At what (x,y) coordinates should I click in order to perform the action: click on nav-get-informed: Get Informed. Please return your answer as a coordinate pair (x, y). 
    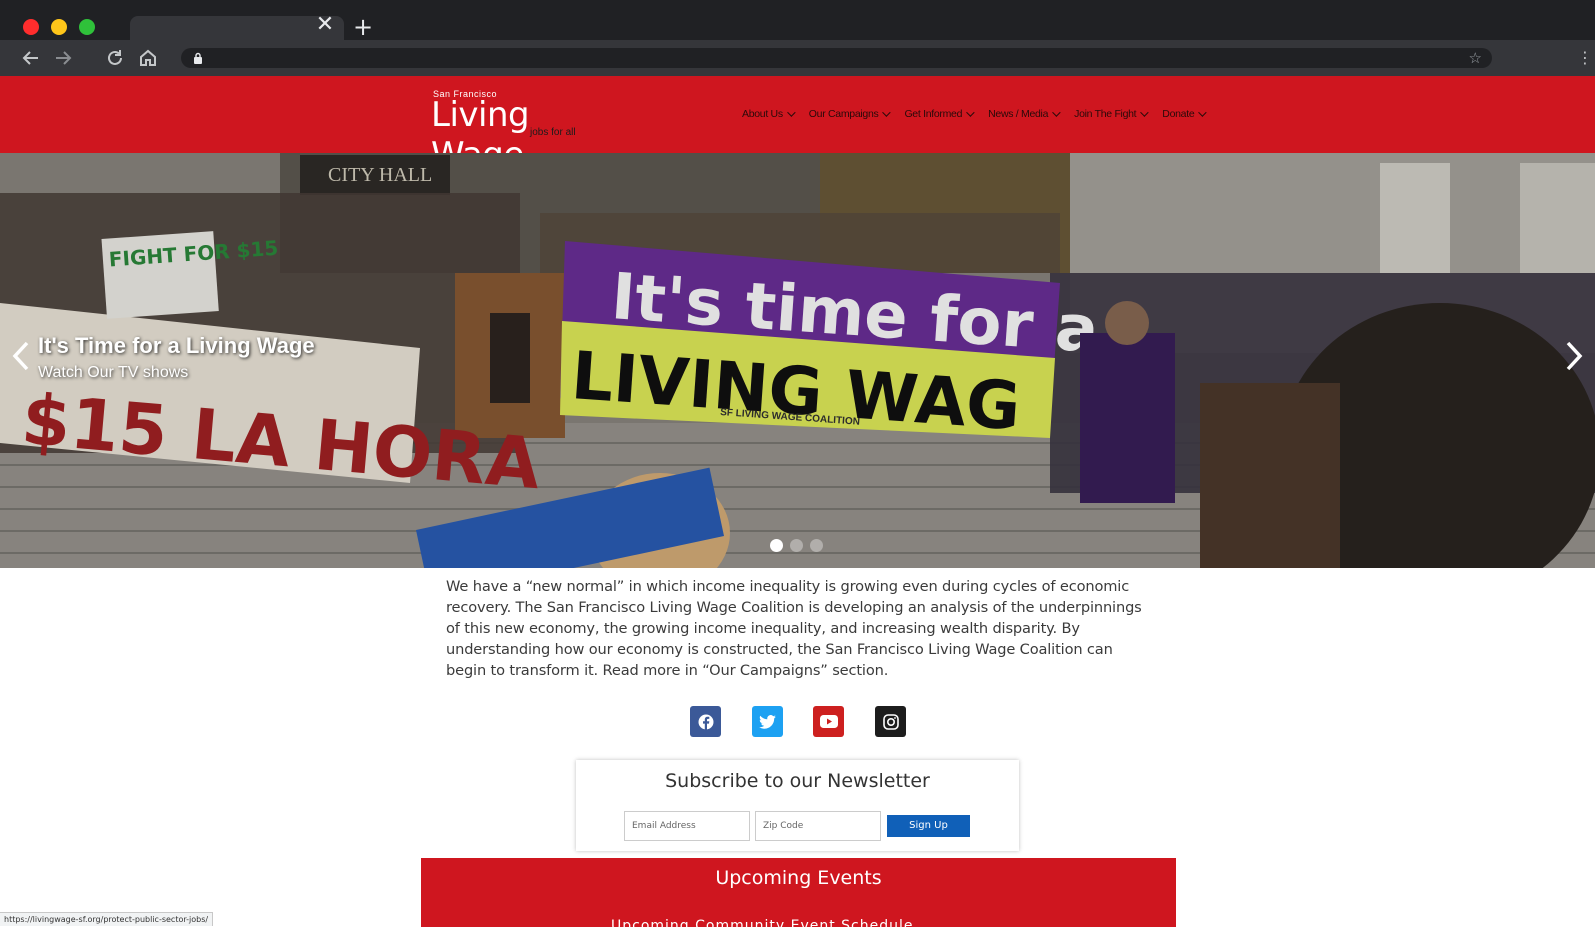
    Looking at the image, I should click on (939, 114).